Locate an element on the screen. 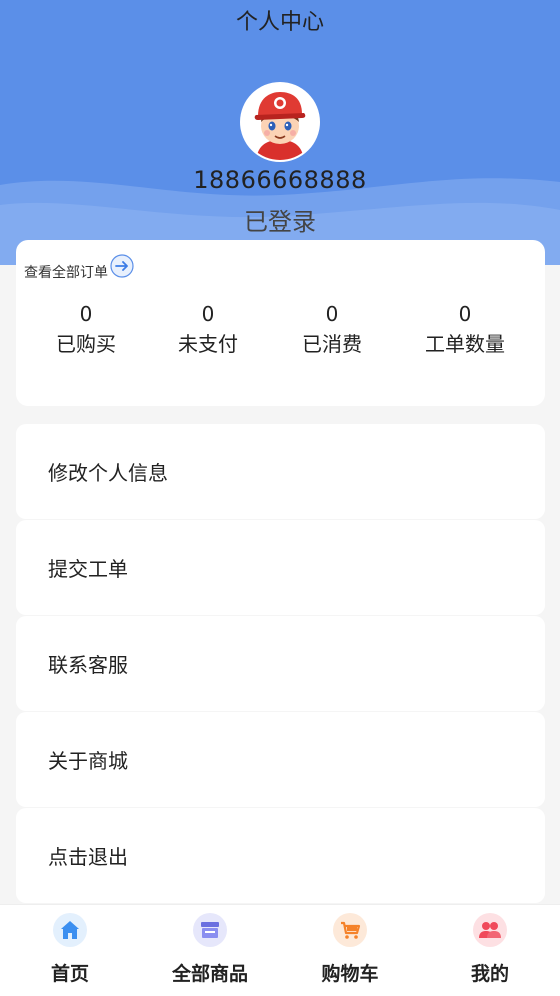  cart-icon is located at coordinates (350, 930).